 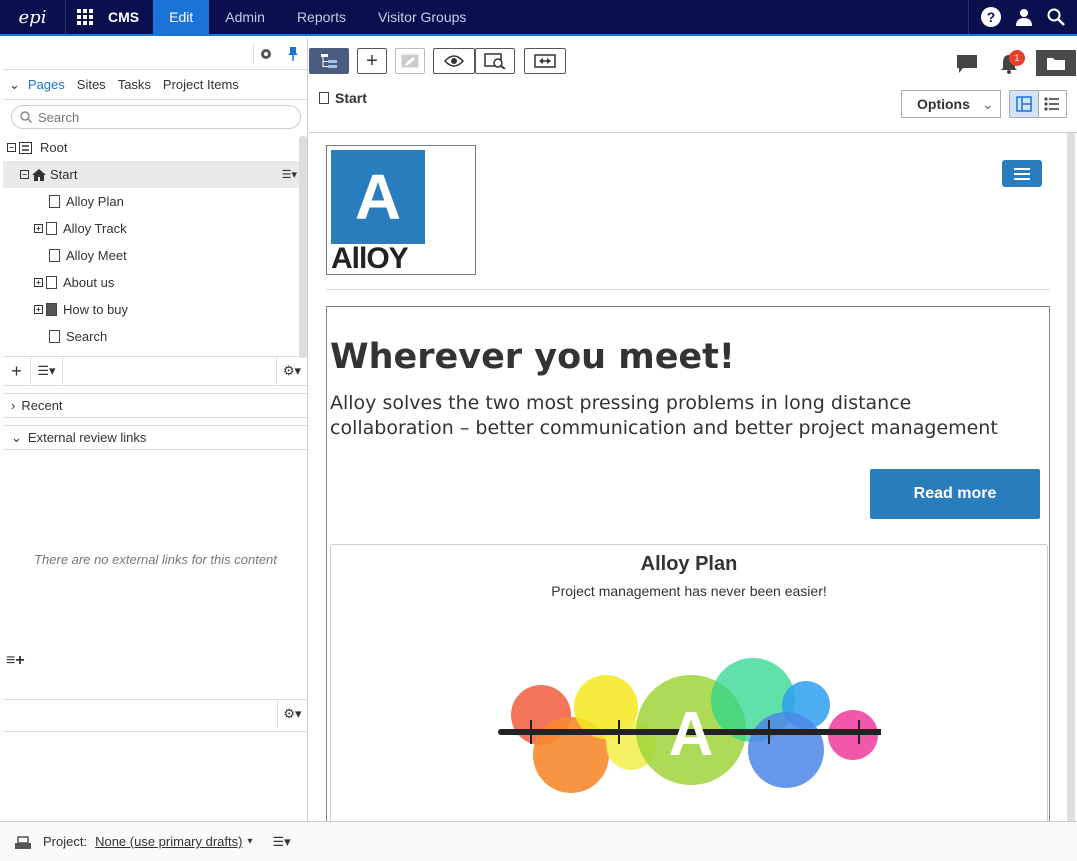 I want to click on search-input, so click(x=158, y=117).